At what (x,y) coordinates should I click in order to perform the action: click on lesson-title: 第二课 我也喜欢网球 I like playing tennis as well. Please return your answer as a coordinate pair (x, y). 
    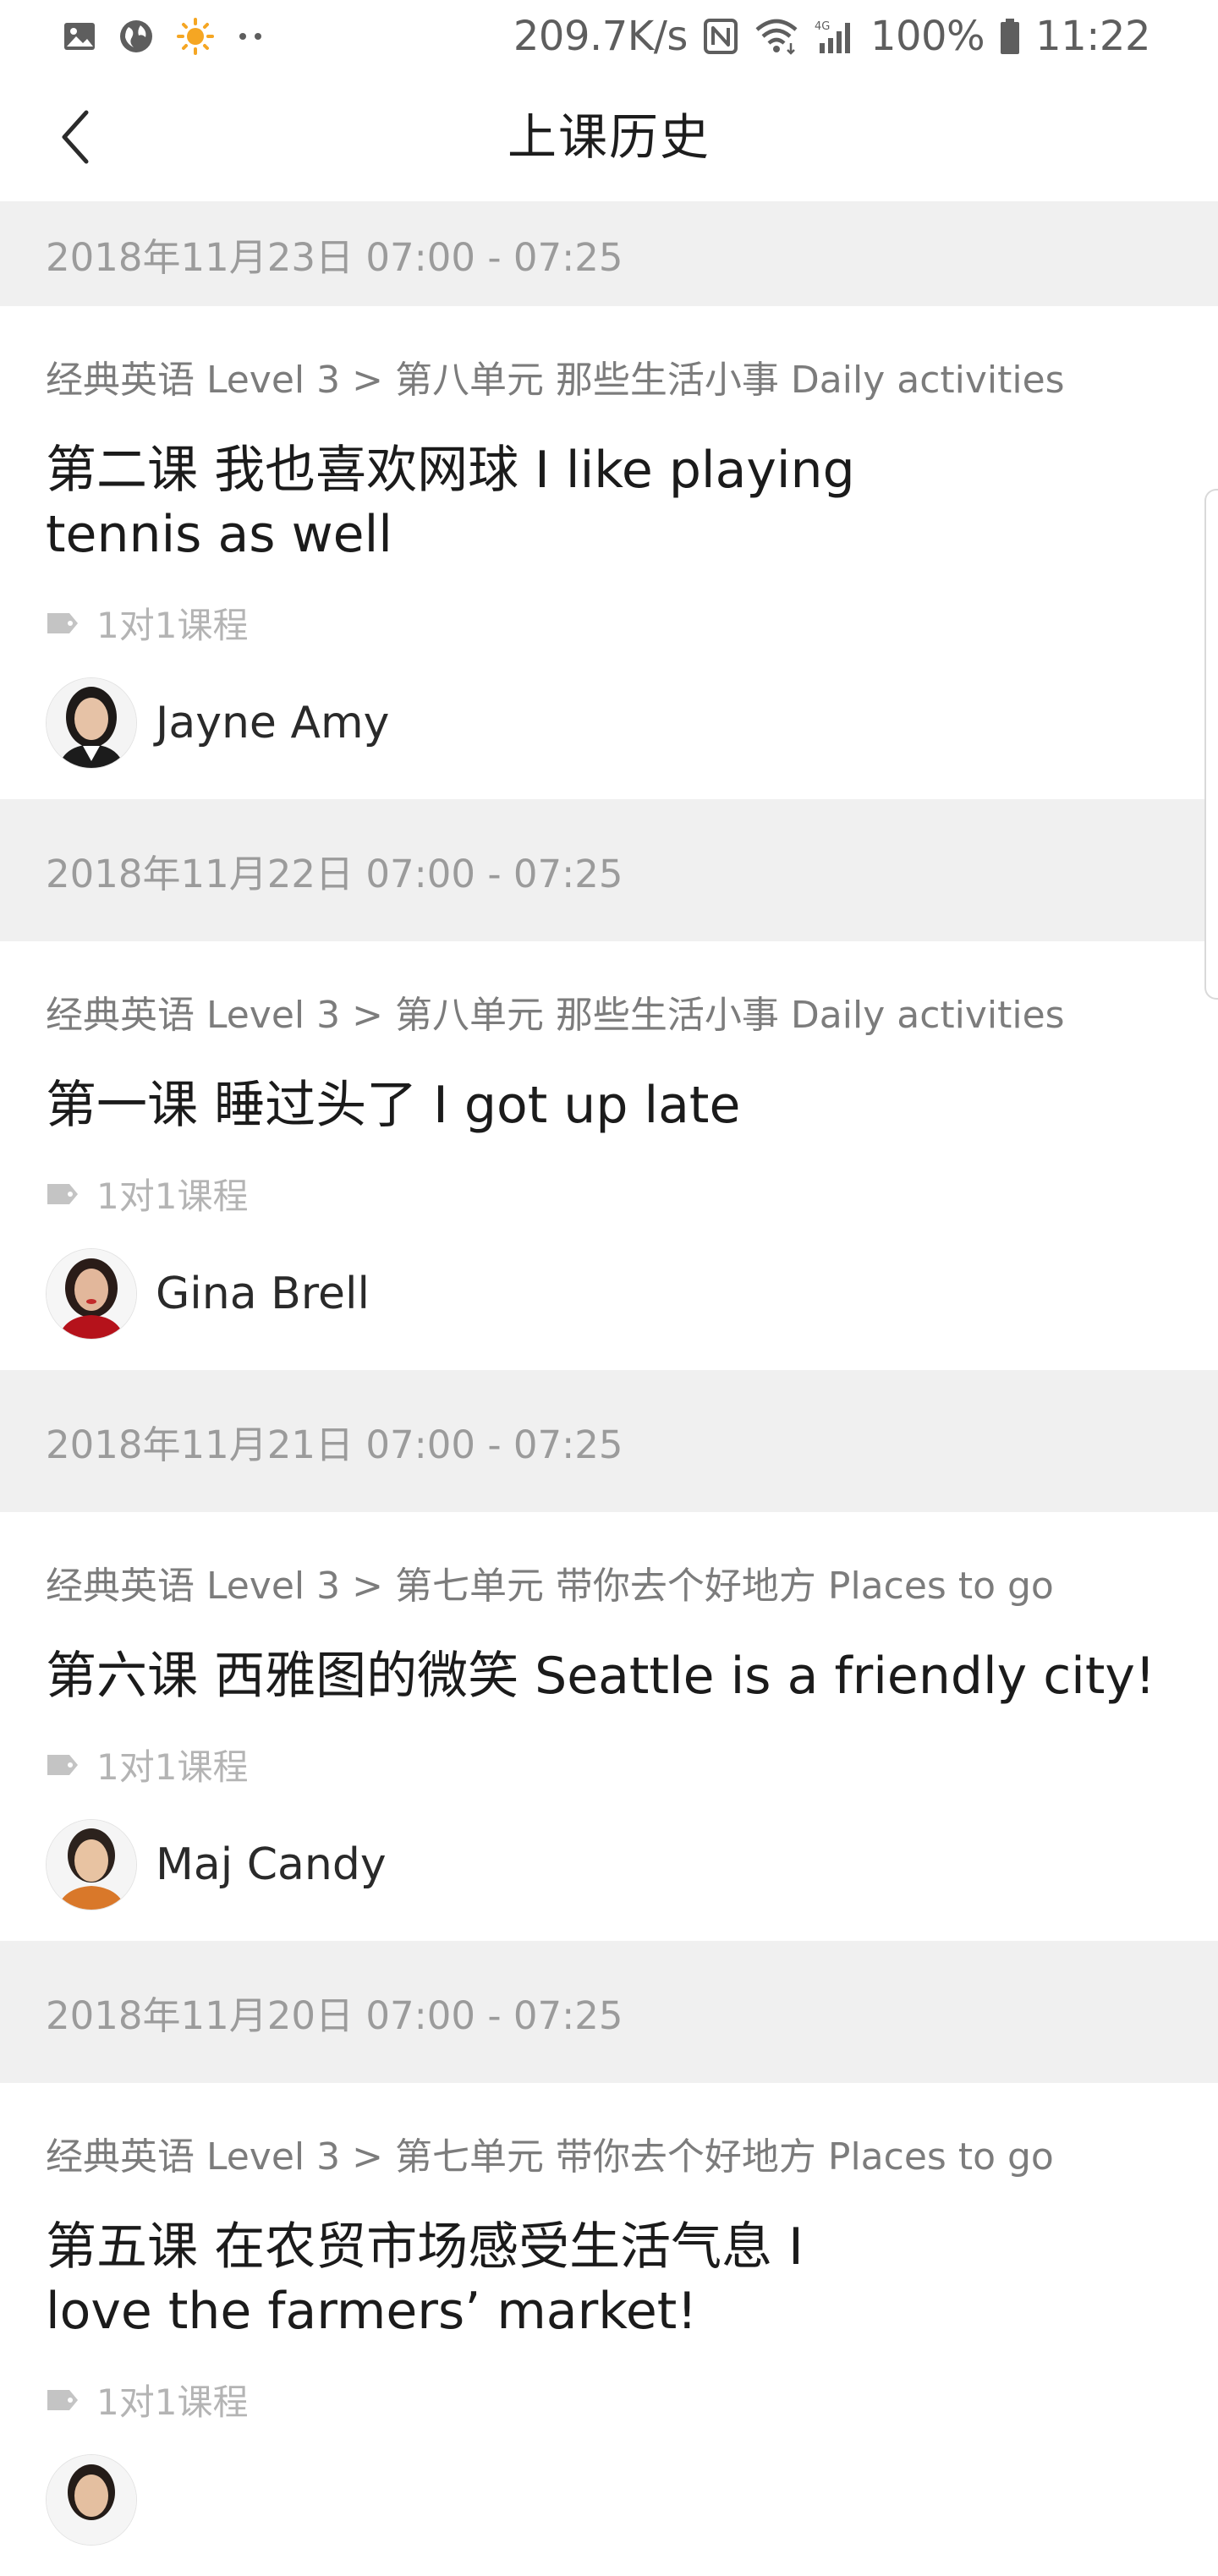
    Looking at the image, I should click on (451, 502).